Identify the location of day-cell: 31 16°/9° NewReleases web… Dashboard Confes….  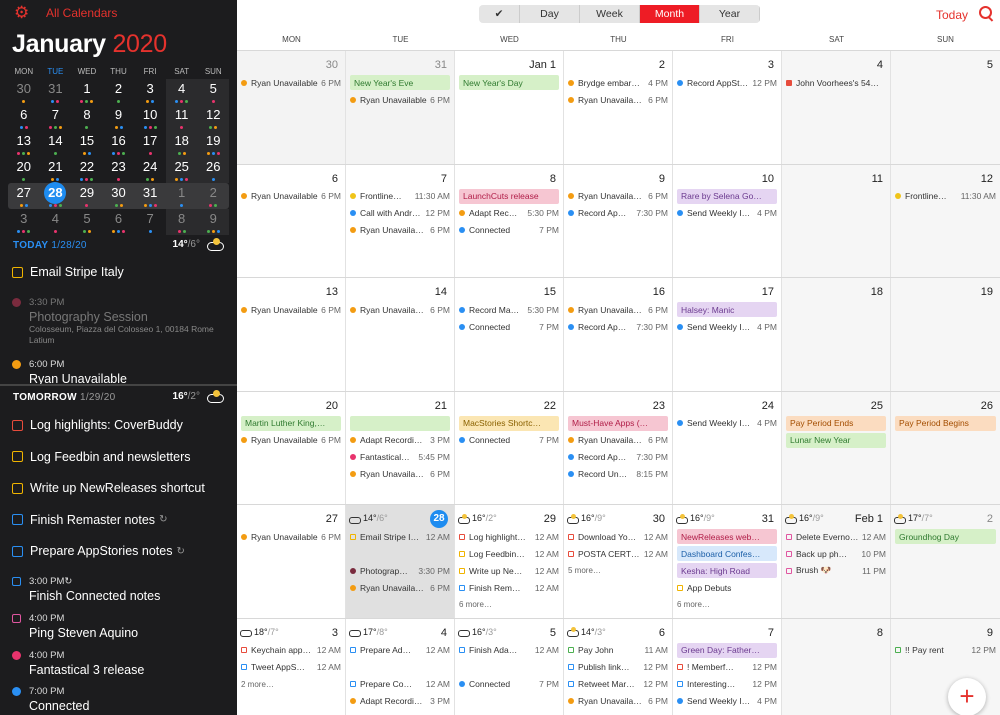
(727, 561).